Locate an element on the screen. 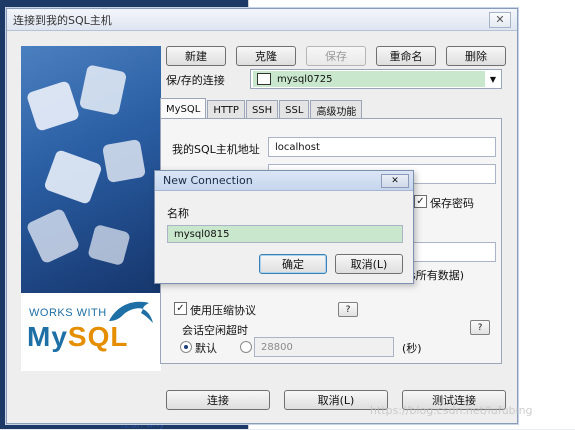 Image resolution: width=575 pixels, height=430 pixels. save-password-label: 保存密码 is located at coordinates (452, 203).